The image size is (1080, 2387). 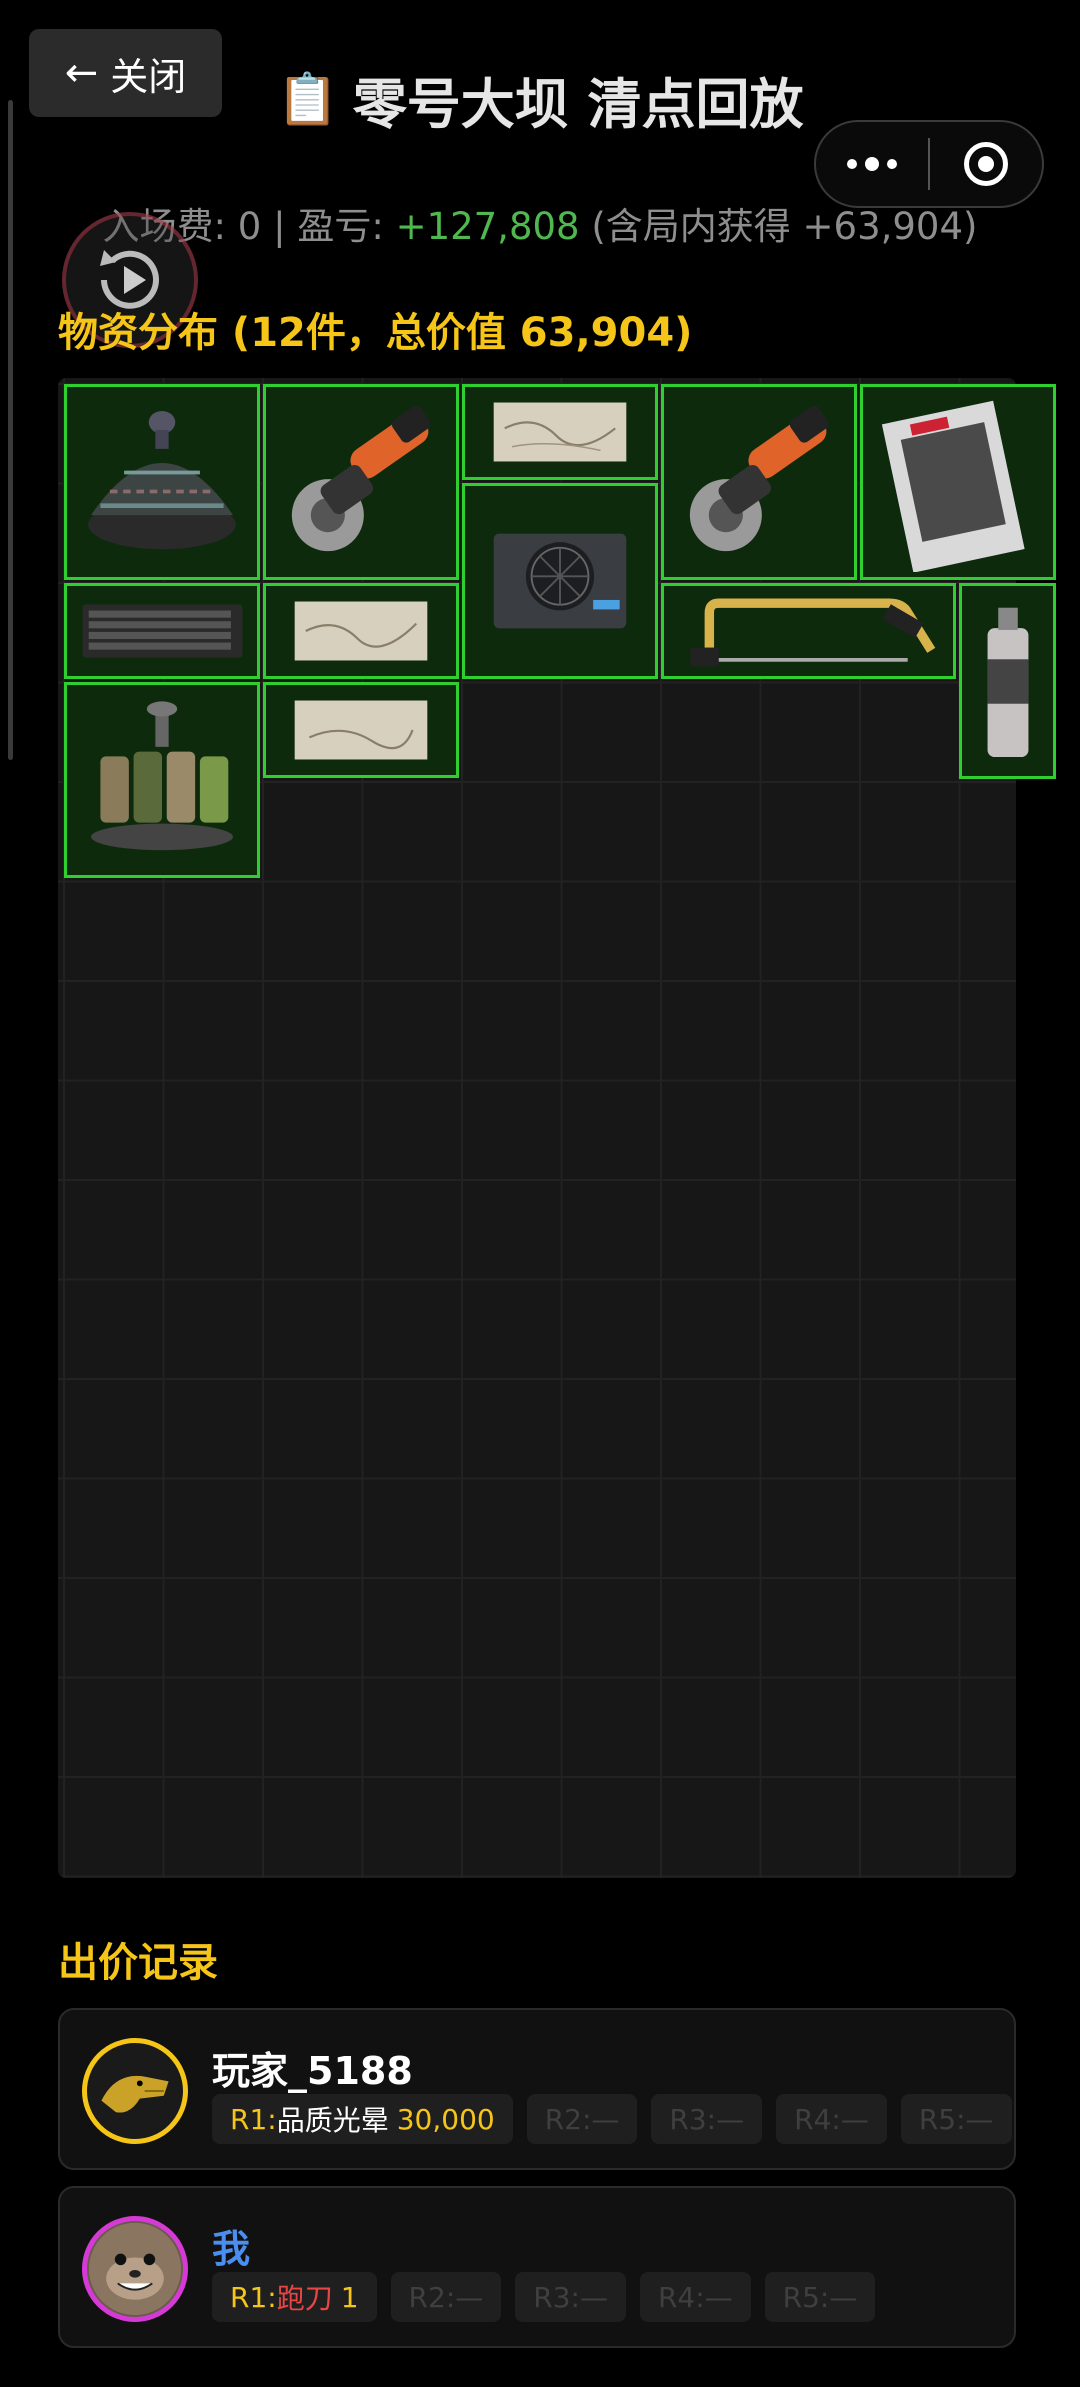 I want to click on target-circle-icon, so click(x=986, y=164).